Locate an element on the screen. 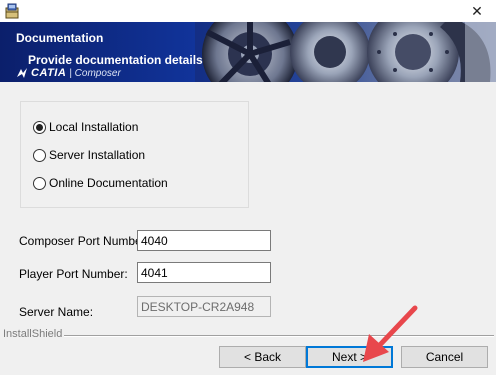 The height and width of the screenshot is (375, 496). radio-local-installation: Local Installation is located at coordinates (85, 127).